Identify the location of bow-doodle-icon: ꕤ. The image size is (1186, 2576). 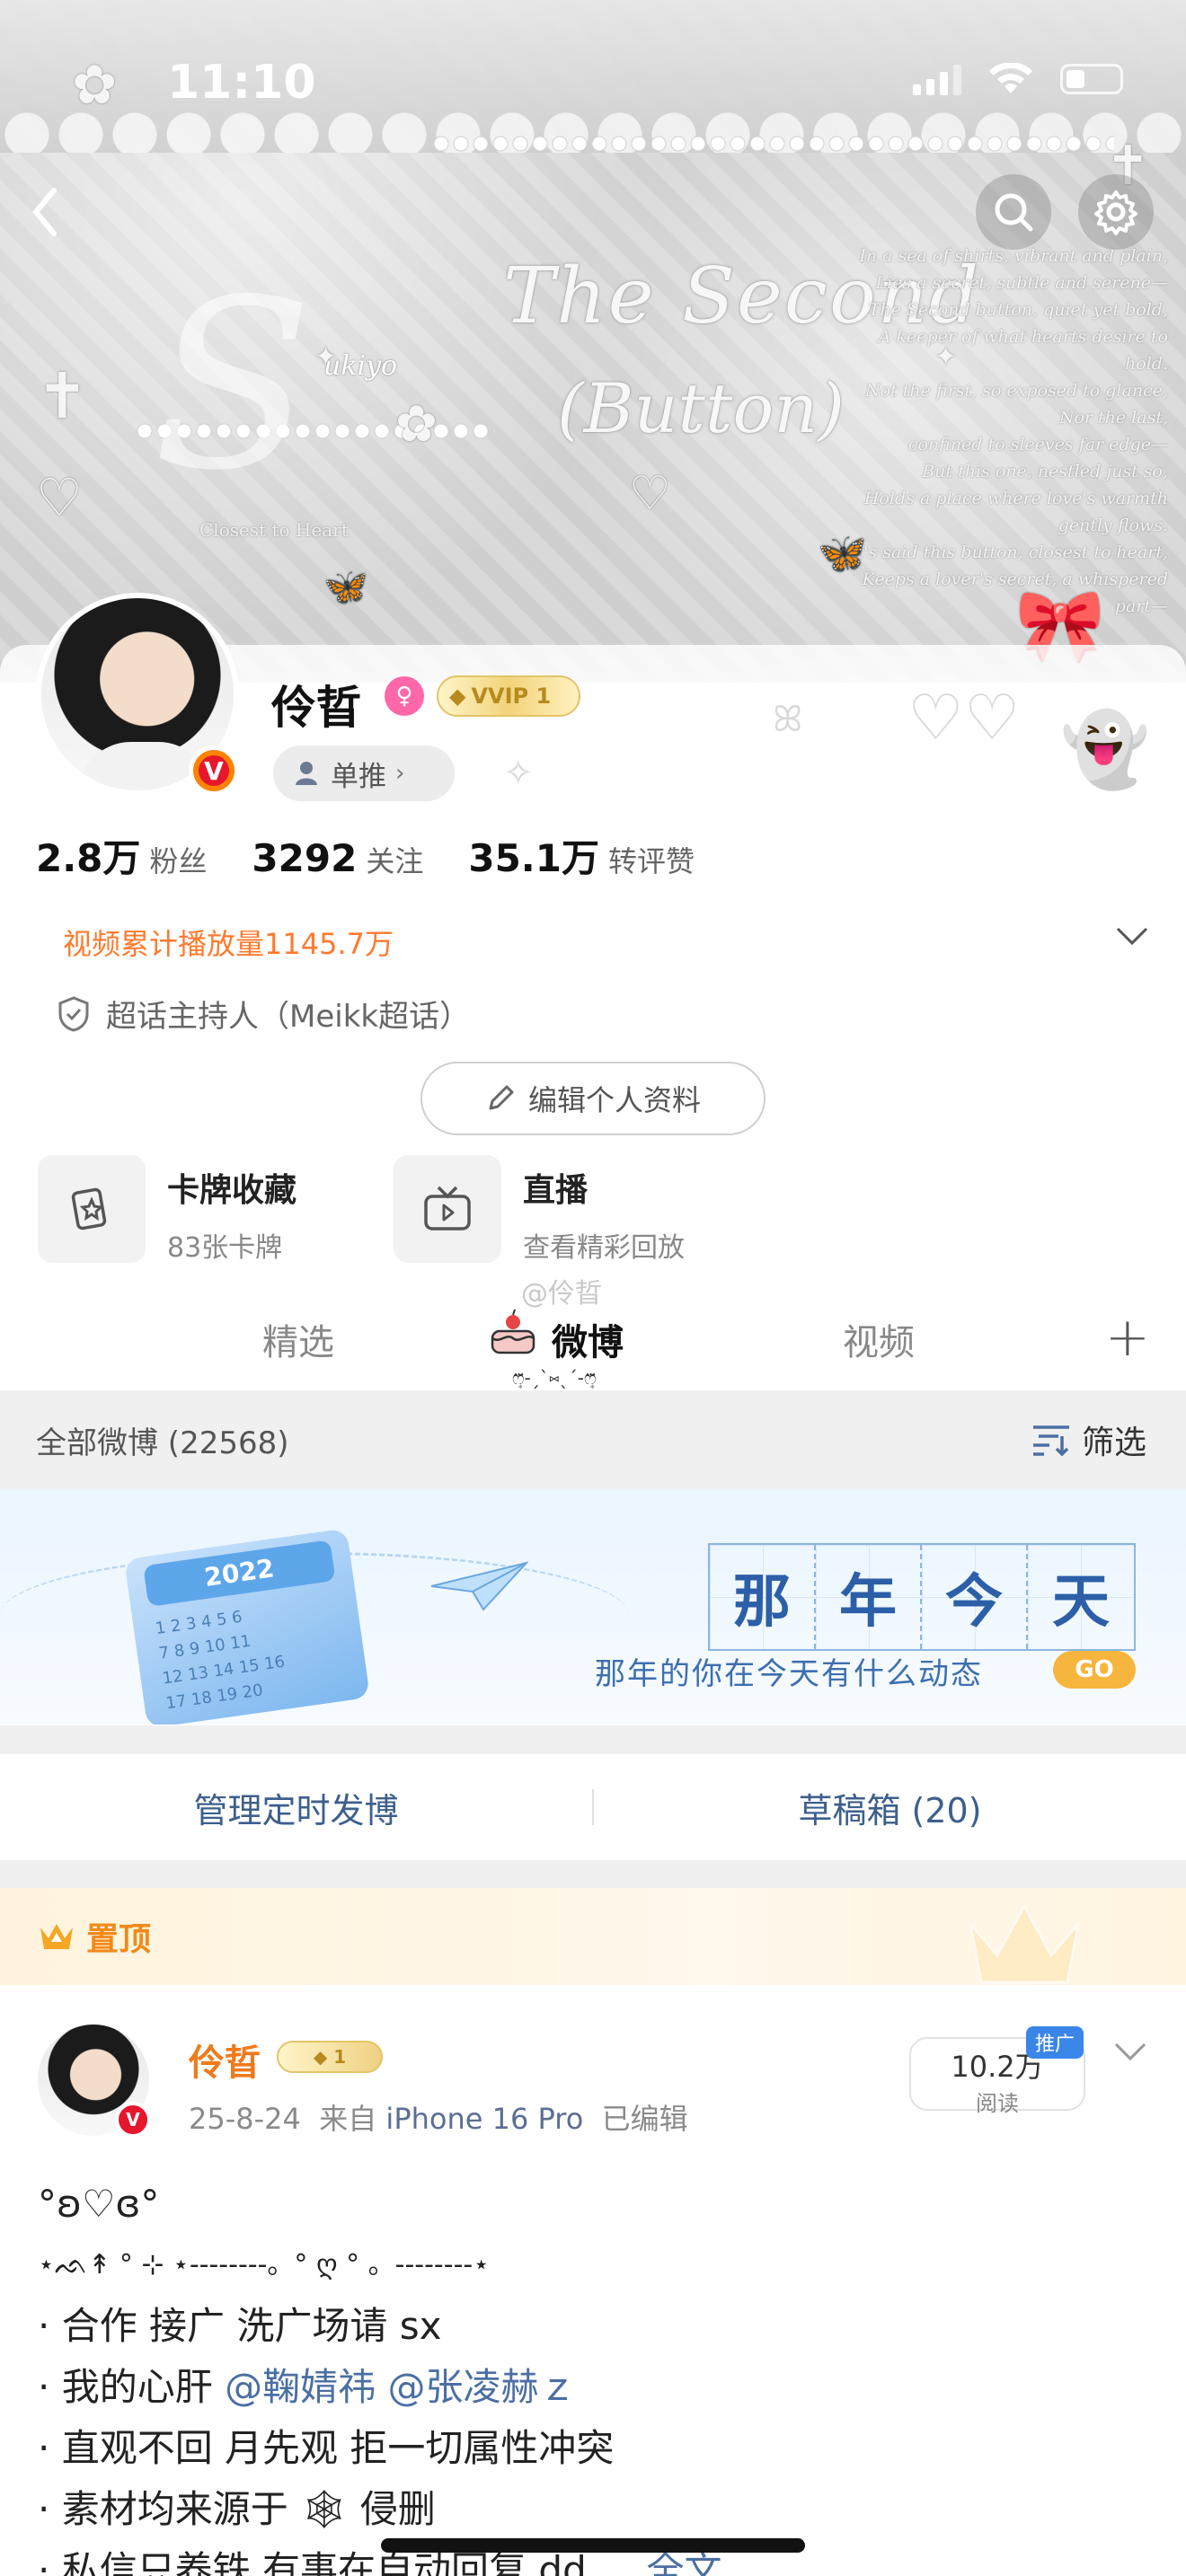
(788, 719).